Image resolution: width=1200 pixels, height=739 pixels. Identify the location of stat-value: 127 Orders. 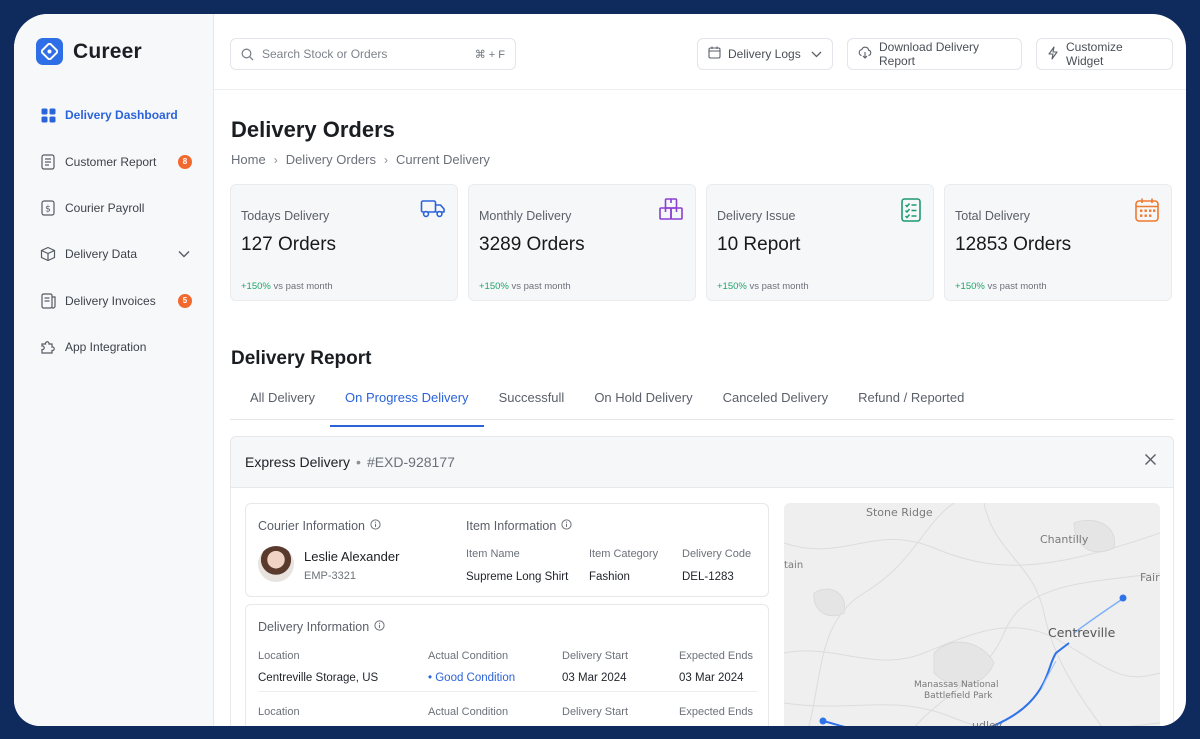
(289, 244).